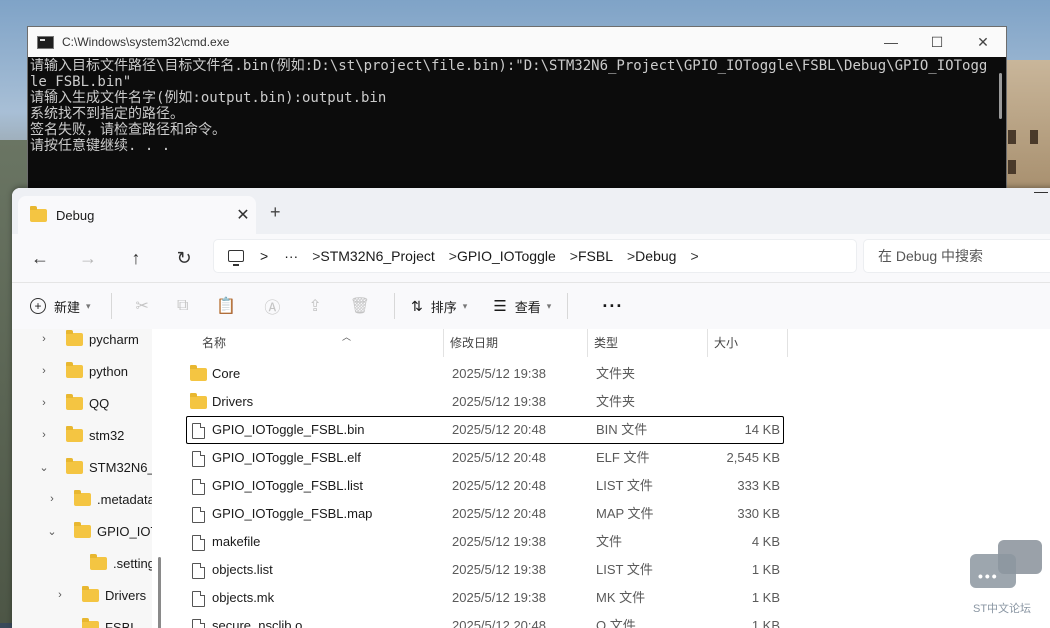 The height and width of the screenshot is (628, 1050). I want to click on forum-watermark: ••• ST中文论坛, so click(1010, 580).